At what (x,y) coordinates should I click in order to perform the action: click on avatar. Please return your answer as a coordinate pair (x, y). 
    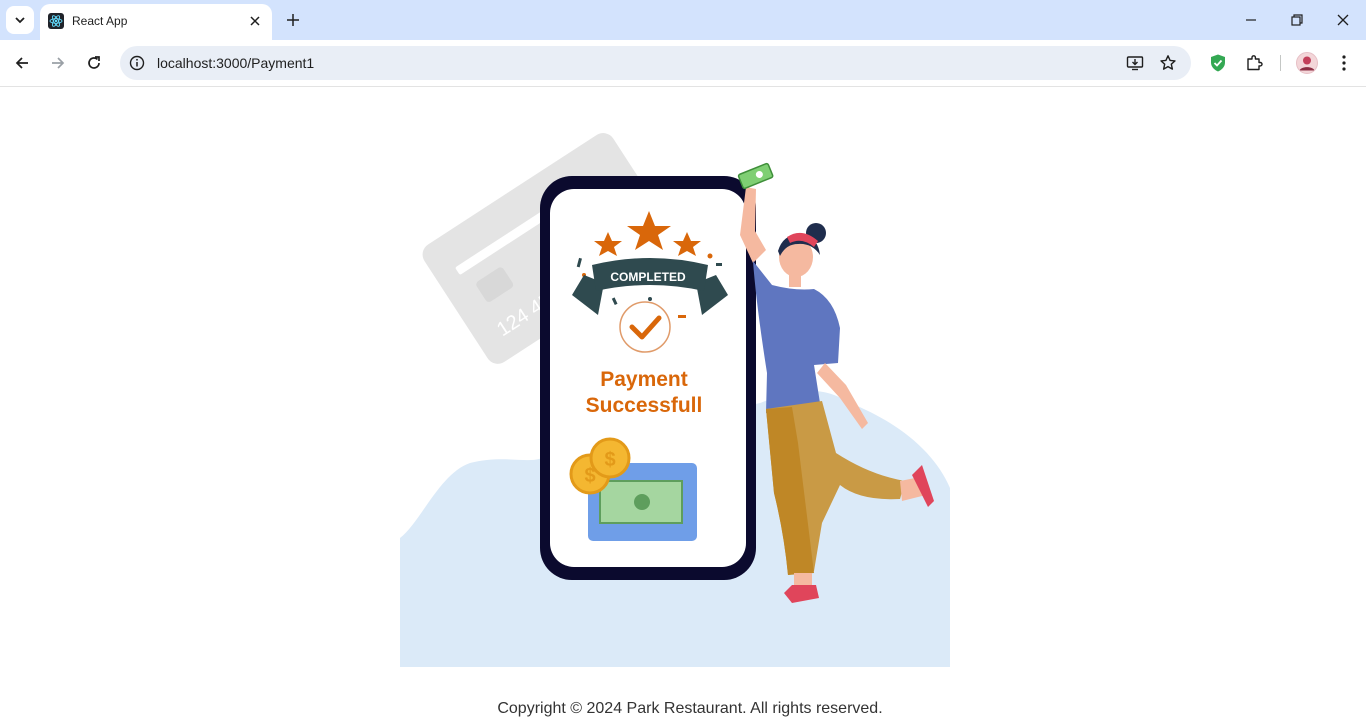
    Looking at the image, I should click on (1307, 63).